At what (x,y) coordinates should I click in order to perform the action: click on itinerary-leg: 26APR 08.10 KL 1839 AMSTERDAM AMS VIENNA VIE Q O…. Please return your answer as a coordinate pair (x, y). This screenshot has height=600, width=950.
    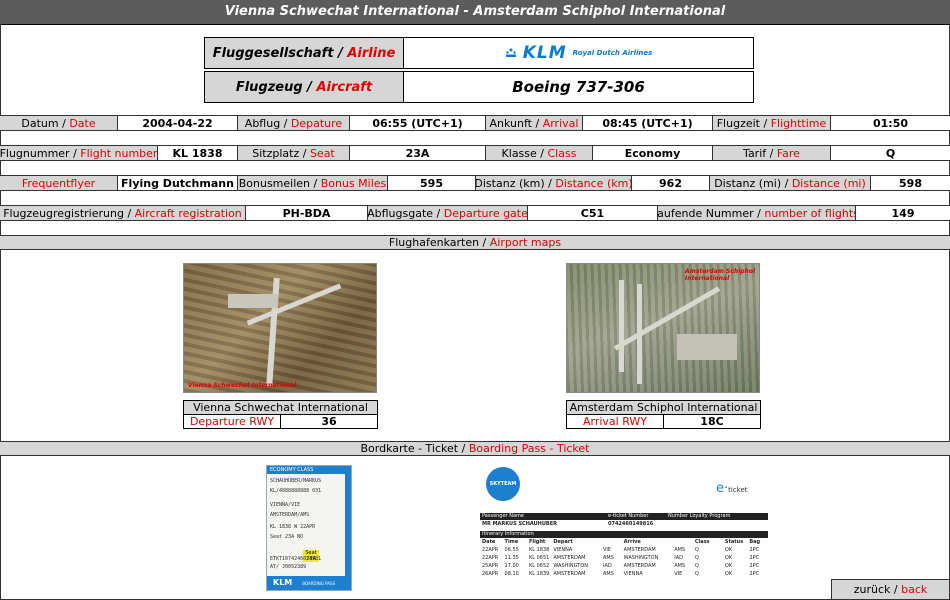
    Looking at the image, I should click on (620, 574).